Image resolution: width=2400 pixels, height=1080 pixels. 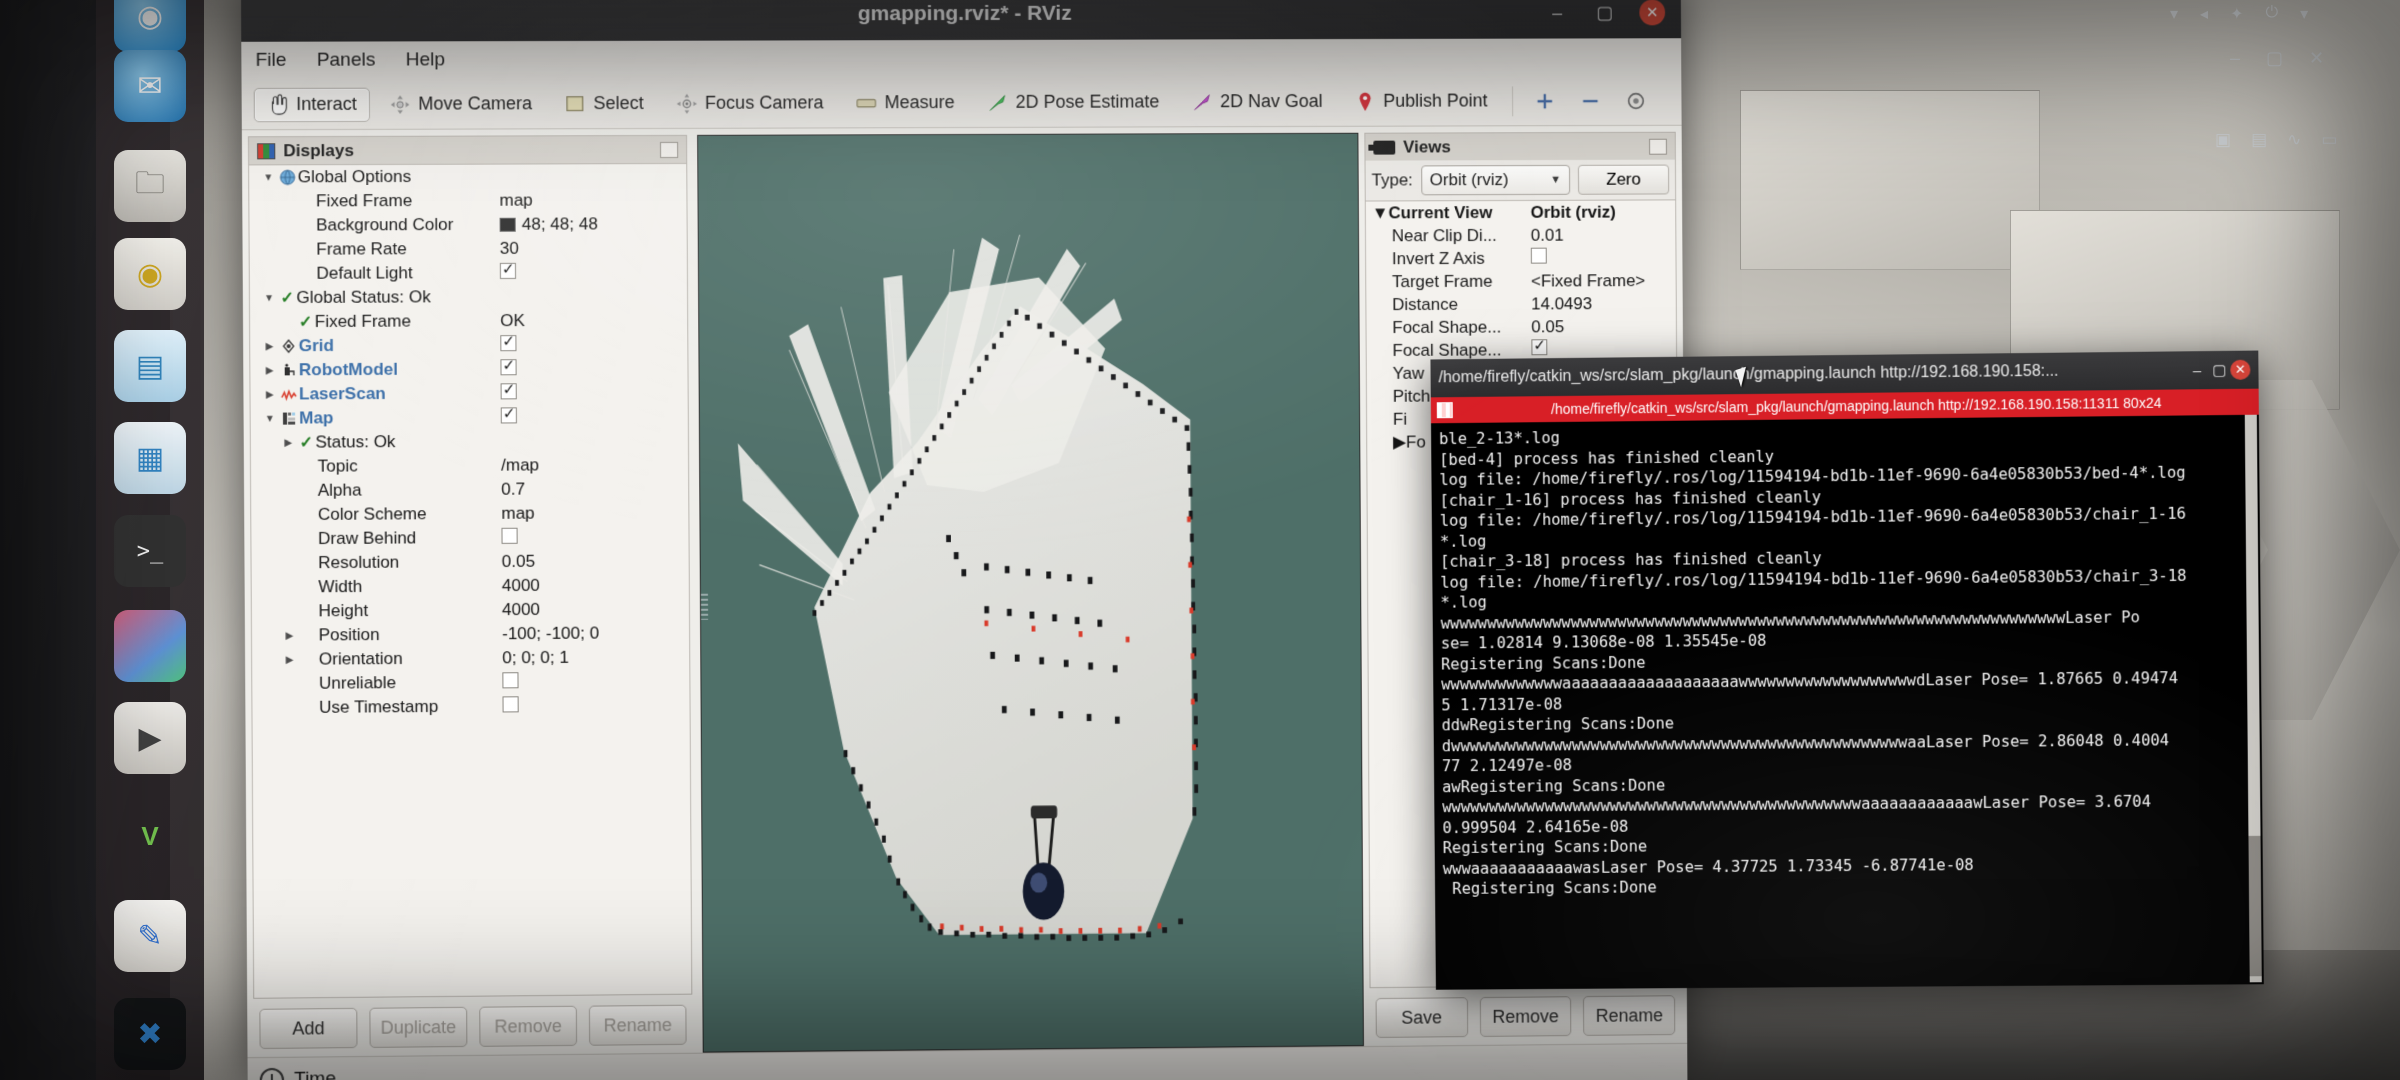 What do you see at coordinates (1658, 146) in the screenshot?
I see `views-panel-float-button` at bounding box center [1658, 146].